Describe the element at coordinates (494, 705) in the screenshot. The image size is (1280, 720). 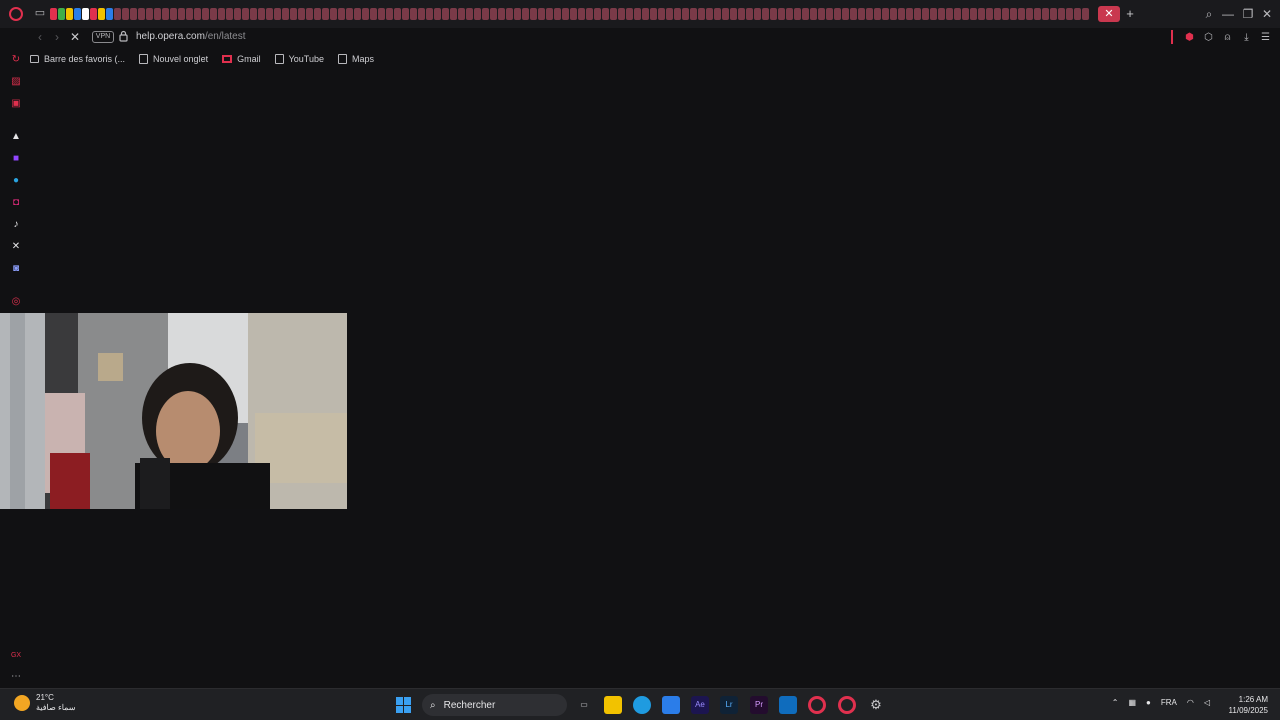
I see `taskbar-search: ⌕ Rechercher` at that location.